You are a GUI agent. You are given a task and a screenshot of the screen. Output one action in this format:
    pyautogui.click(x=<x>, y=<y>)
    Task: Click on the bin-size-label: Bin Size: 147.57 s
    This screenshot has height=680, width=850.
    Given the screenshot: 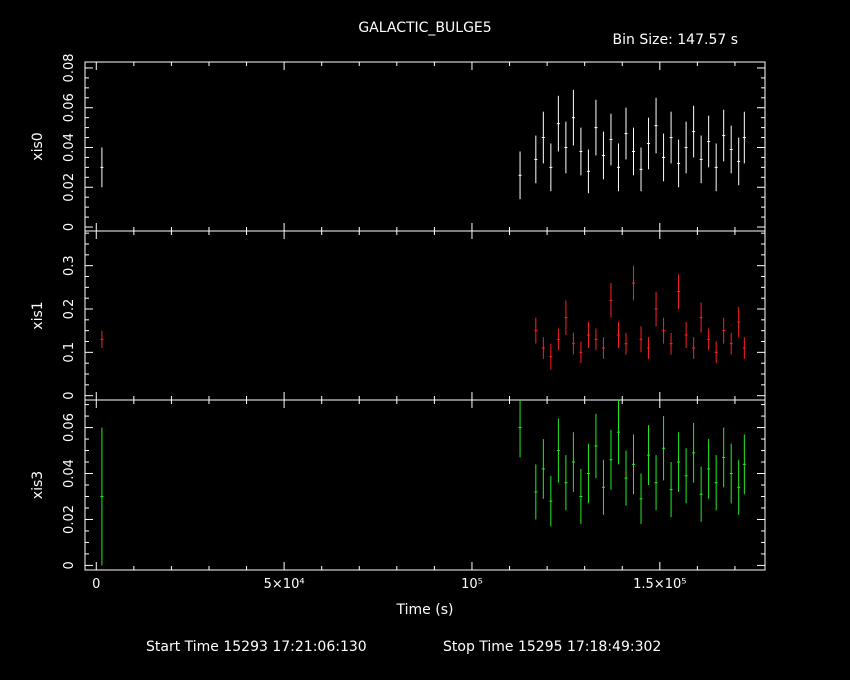 What is the action you would take?
    pyautogui.click(x=675, y=40)
    